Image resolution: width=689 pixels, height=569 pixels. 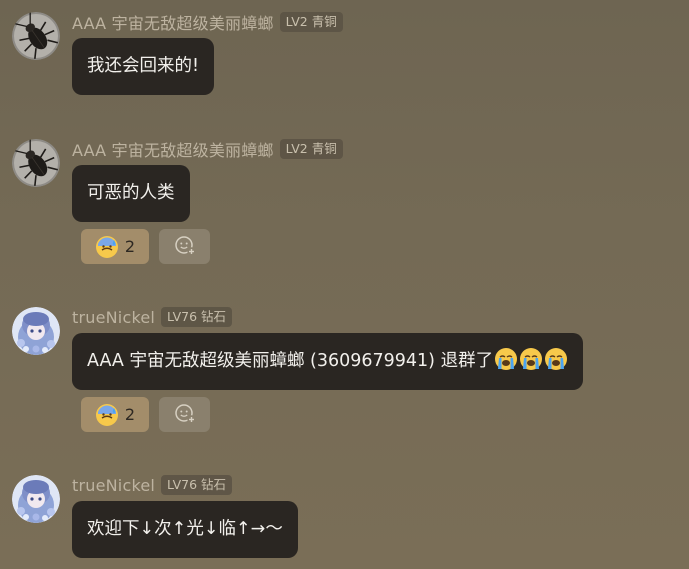 What do you see at coordinates (185, 529) in the screenshot?
I see `message-bubble: 欢迎下↓次↑光↓临↑→～` at bounding box center [185, 529].